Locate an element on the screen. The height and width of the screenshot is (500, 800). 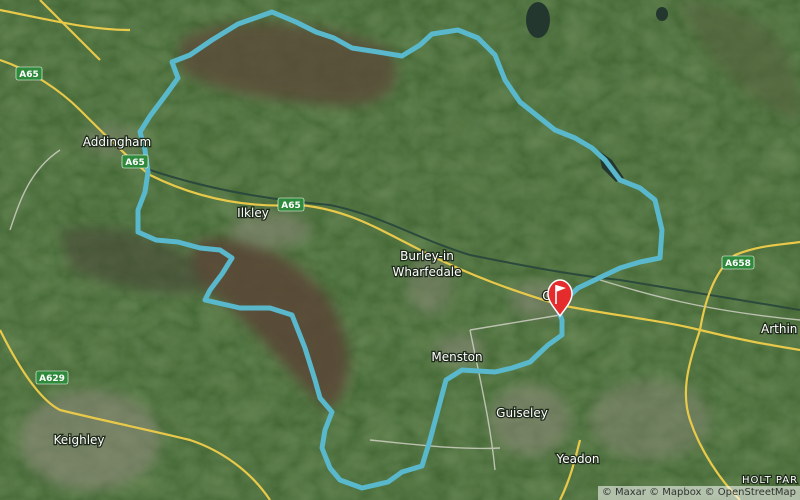
place-label-keighley: Keighley is located at coordinates (78, 440).